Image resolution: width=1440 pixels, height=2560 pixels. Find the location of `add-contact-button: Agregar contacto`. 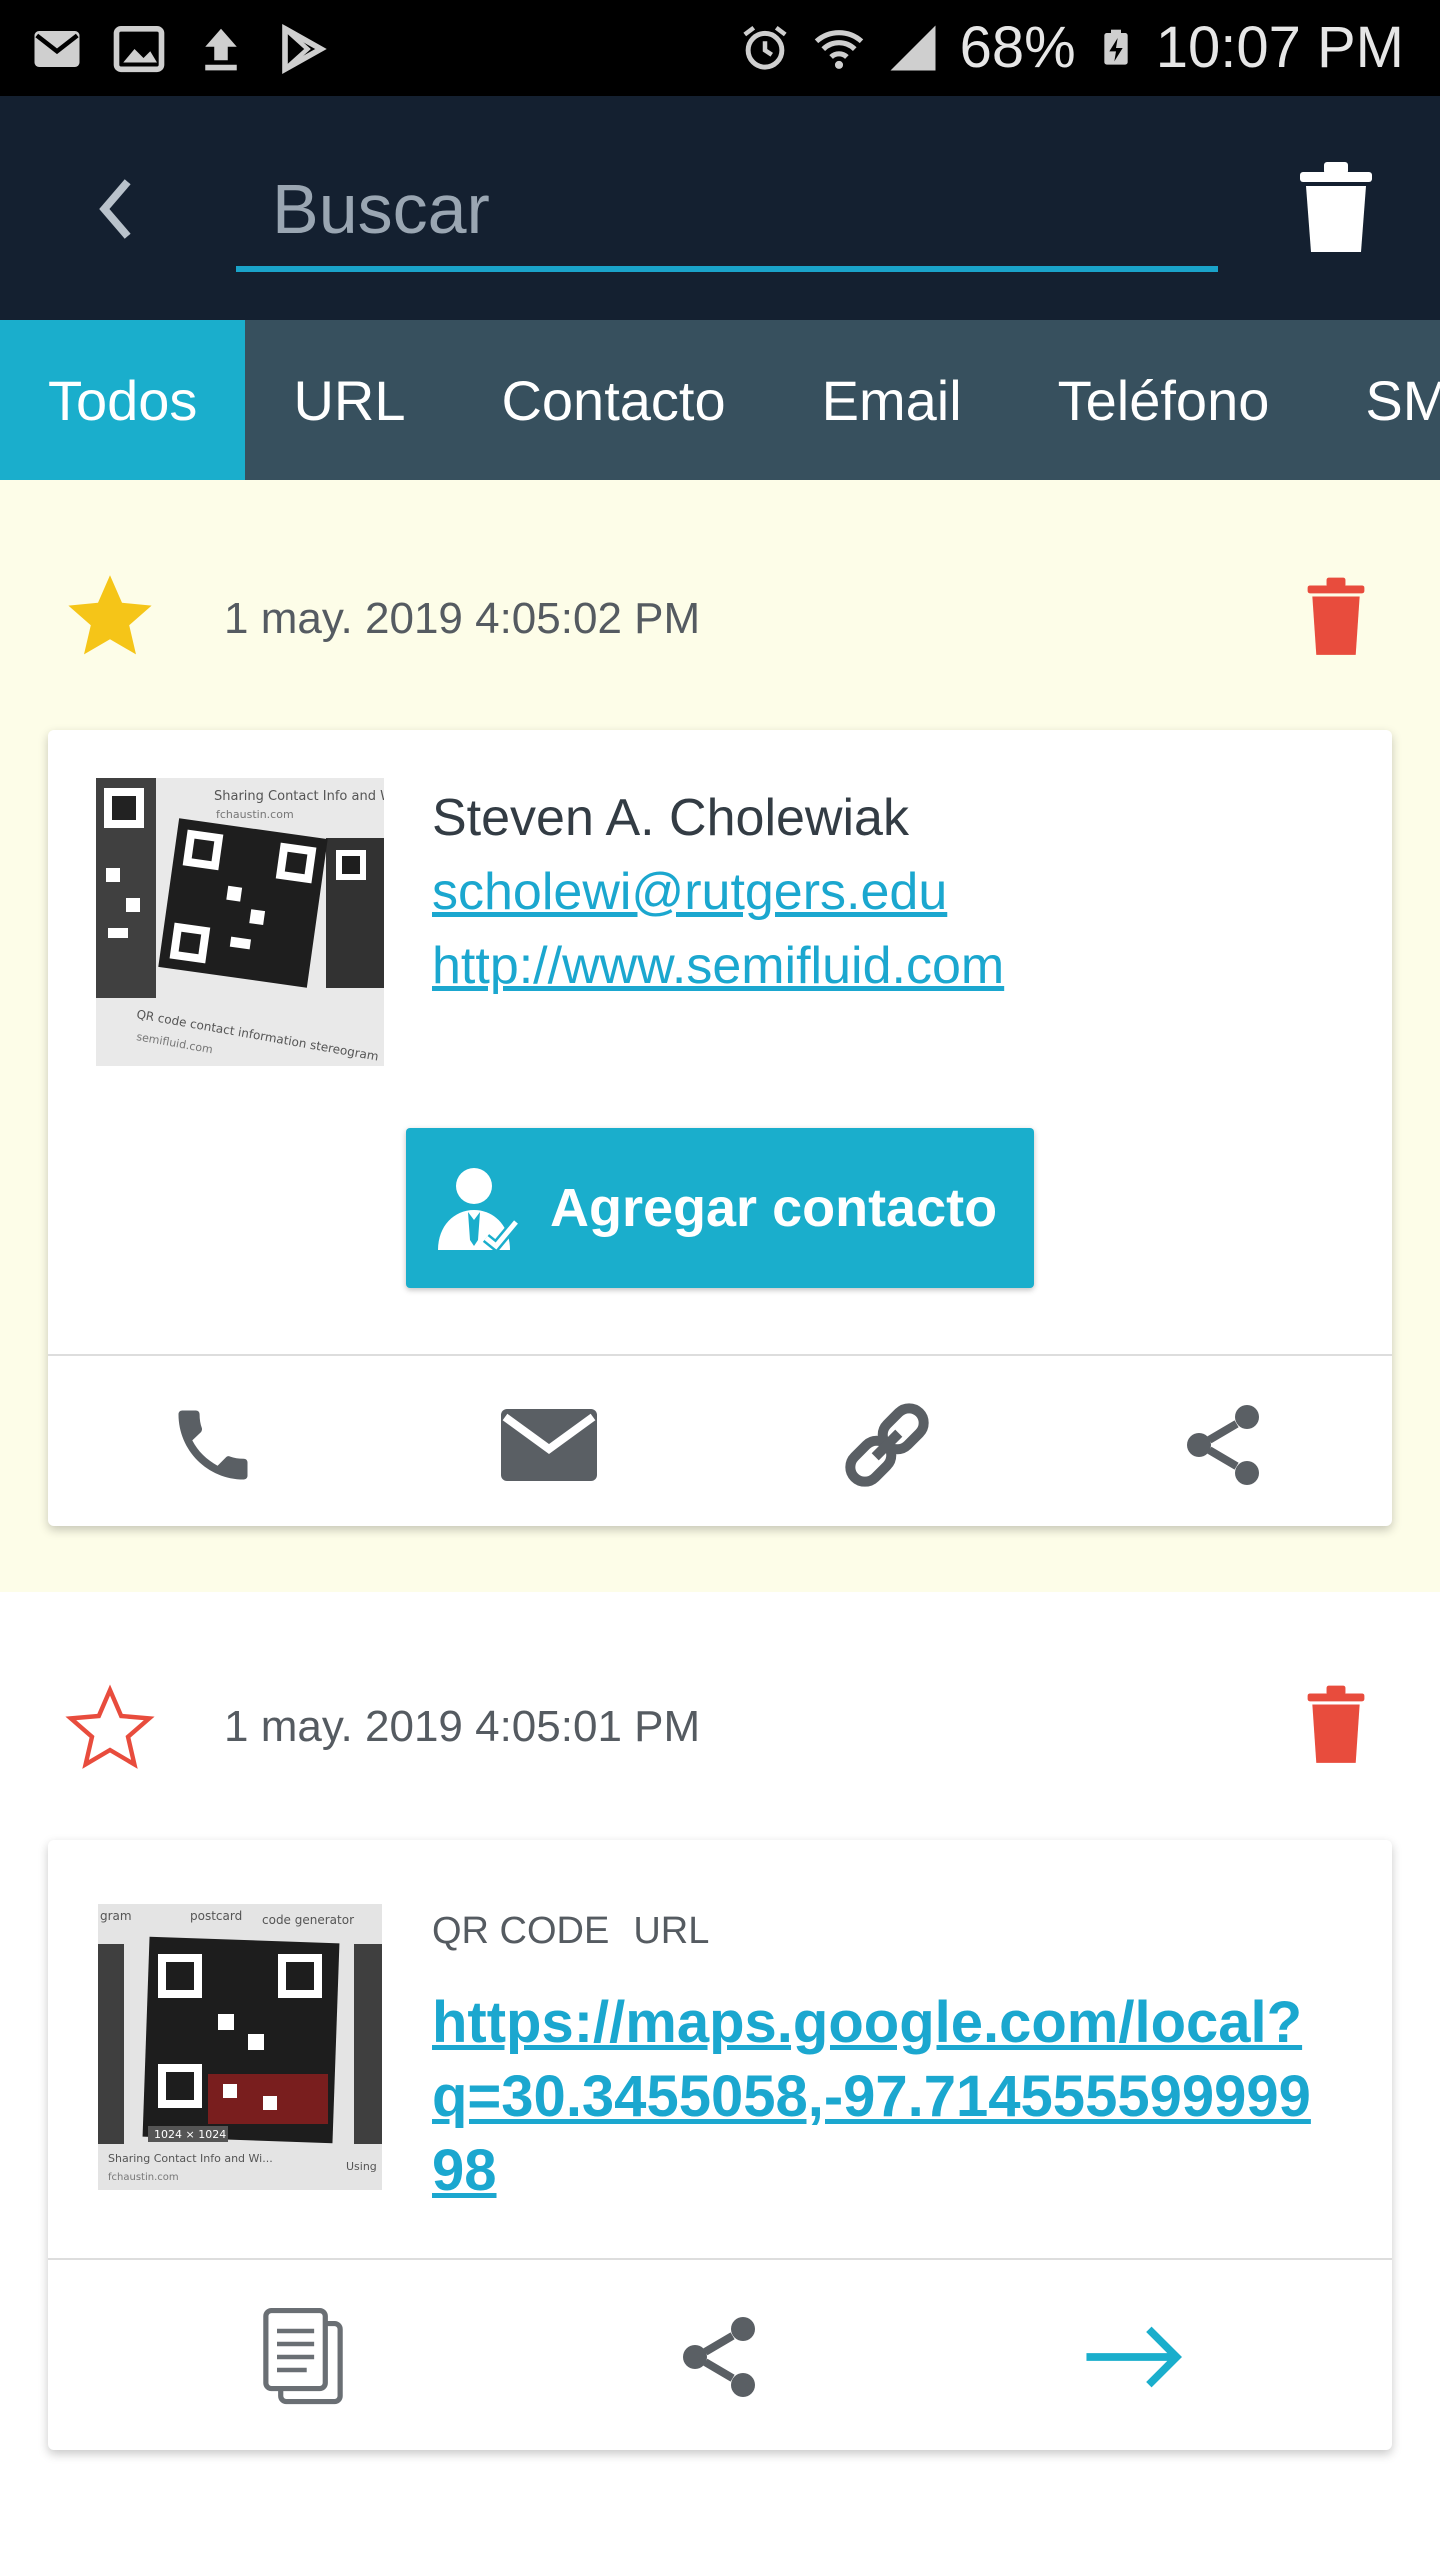

add-contact-button: Agregar contacto is located at coordinates (720, 1208).